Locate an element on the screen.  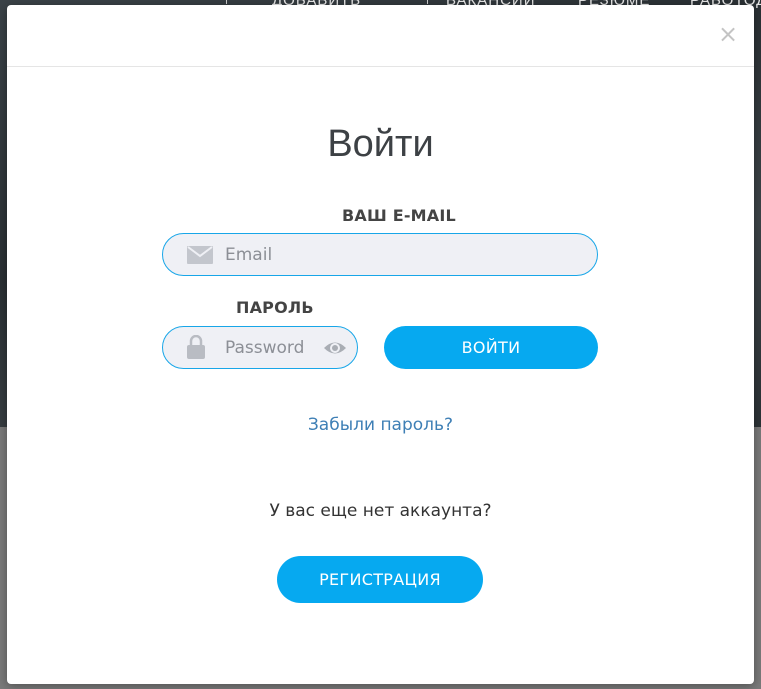
register-button: РЕГИСТРАЦИЯ is located at coordinates (380, 579).